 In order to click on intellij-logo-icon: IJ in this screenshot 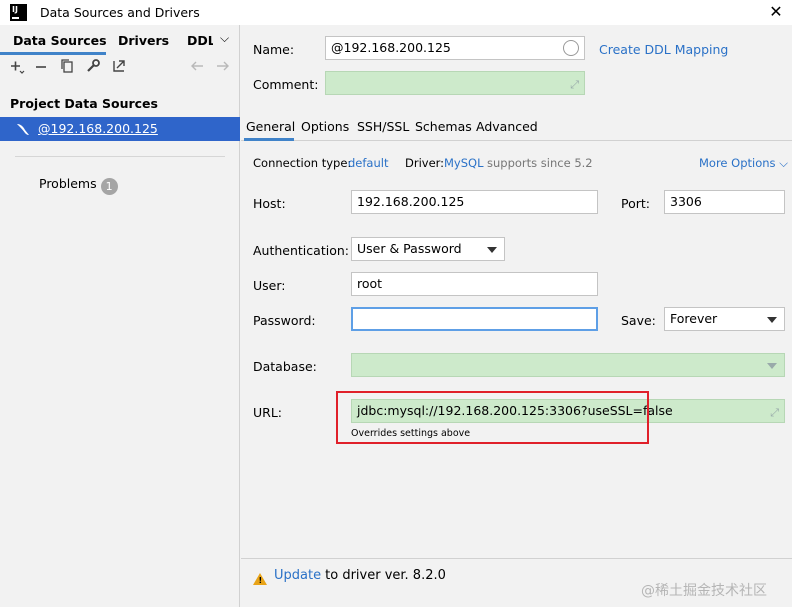, I will do `click(18, 12)`.